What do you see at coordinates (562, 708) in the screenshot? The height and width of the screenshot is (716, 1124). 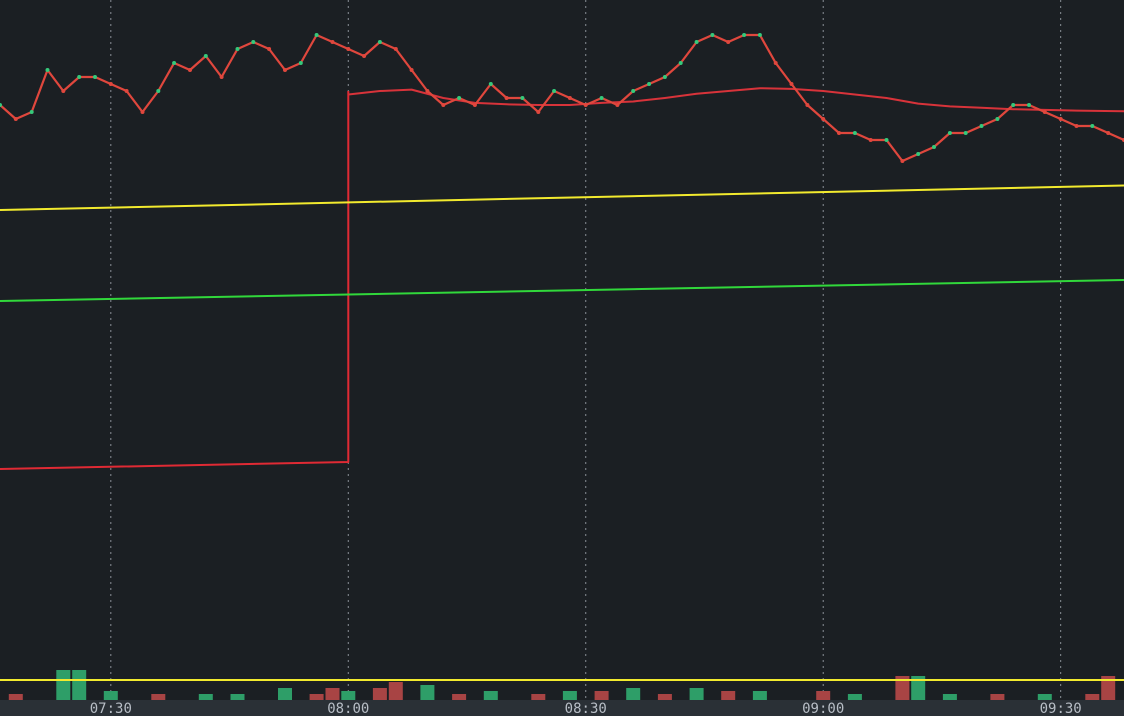 I see `time-axis-bar` at bounding box center [562, 708].